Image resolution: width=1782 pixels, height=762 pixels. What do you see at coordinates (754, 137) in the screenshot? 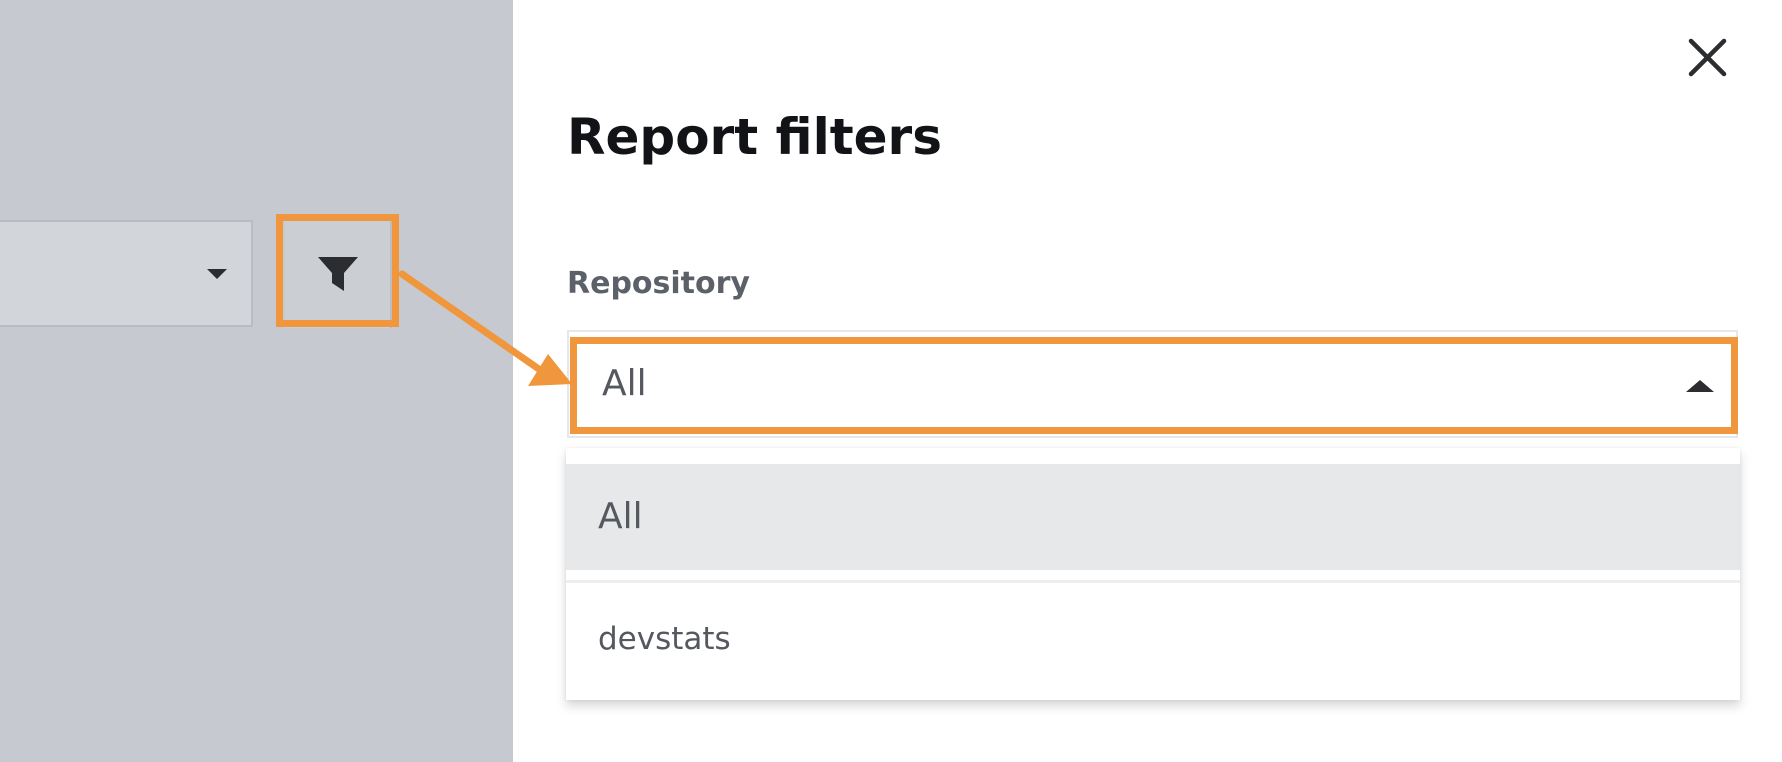
I see `drawer-title: Report filters` at bounding box center [754, 137].